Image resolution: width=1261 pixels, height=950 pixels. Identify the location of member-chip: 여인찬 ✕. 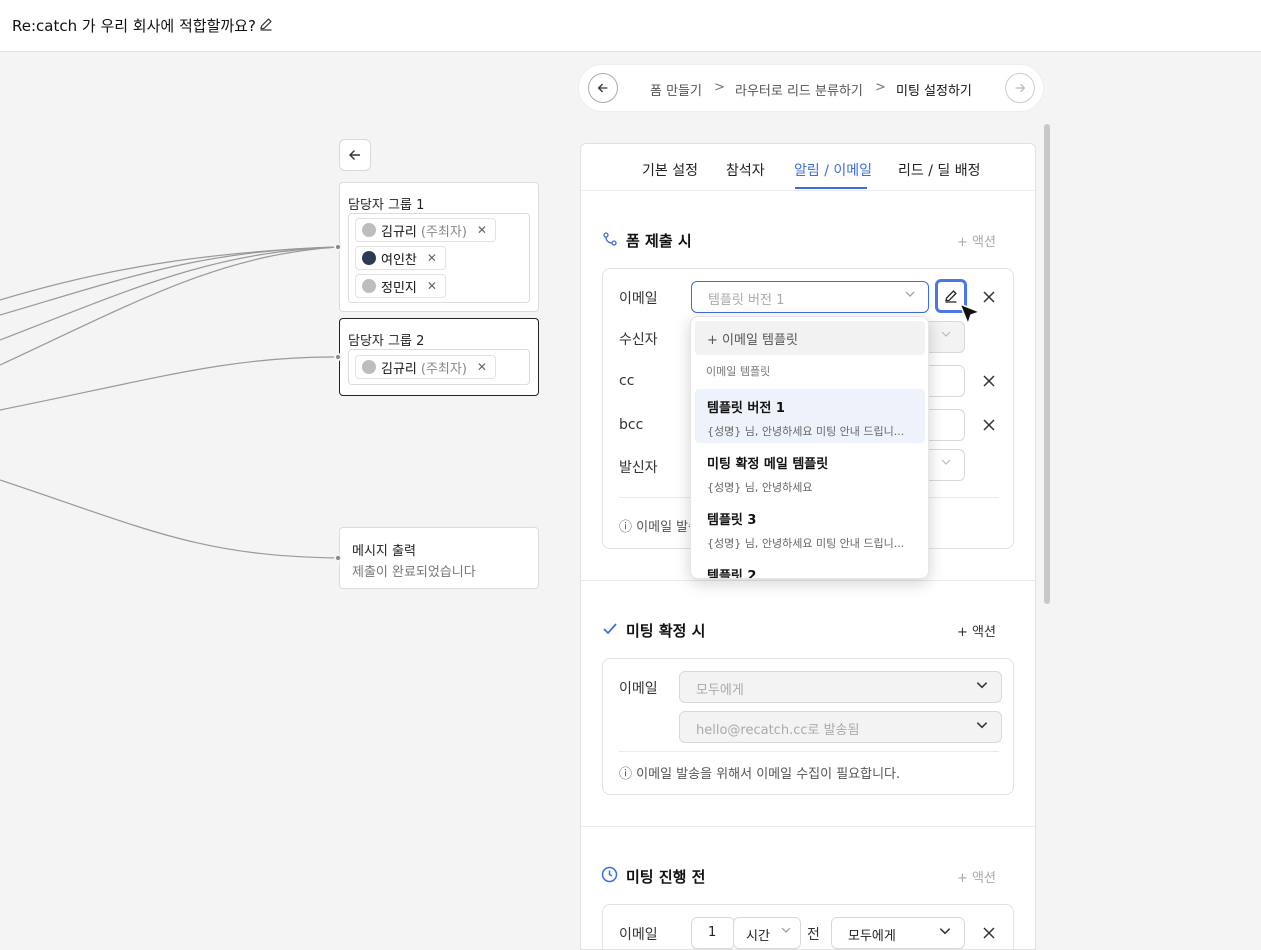
(400, 258).